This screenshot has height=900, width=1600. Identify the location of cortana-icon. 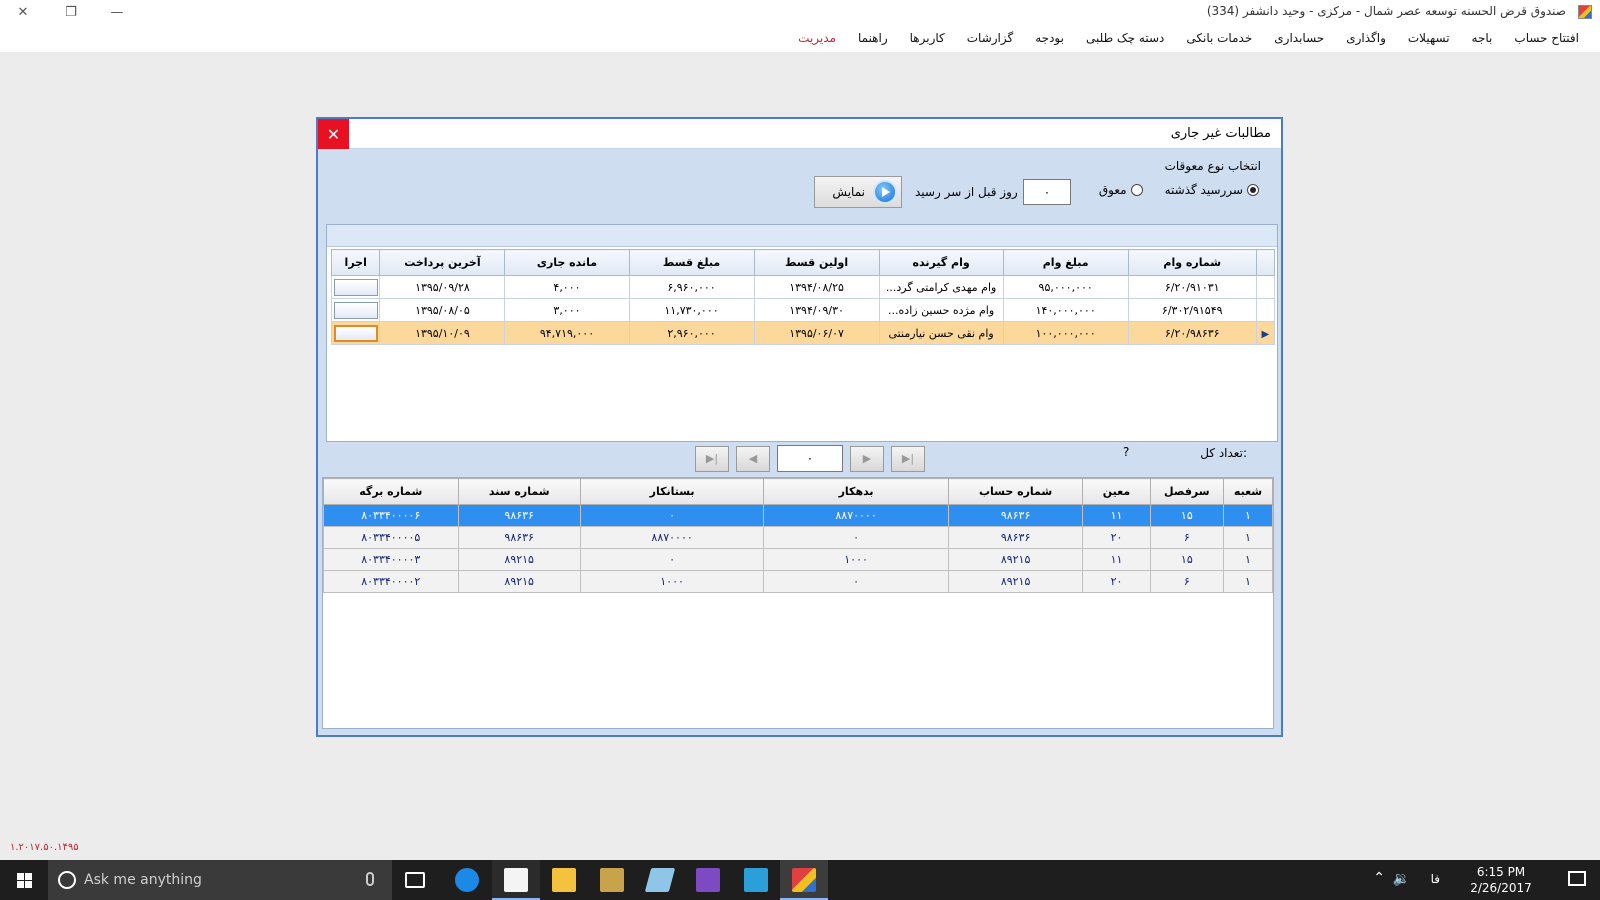
(67, 880).